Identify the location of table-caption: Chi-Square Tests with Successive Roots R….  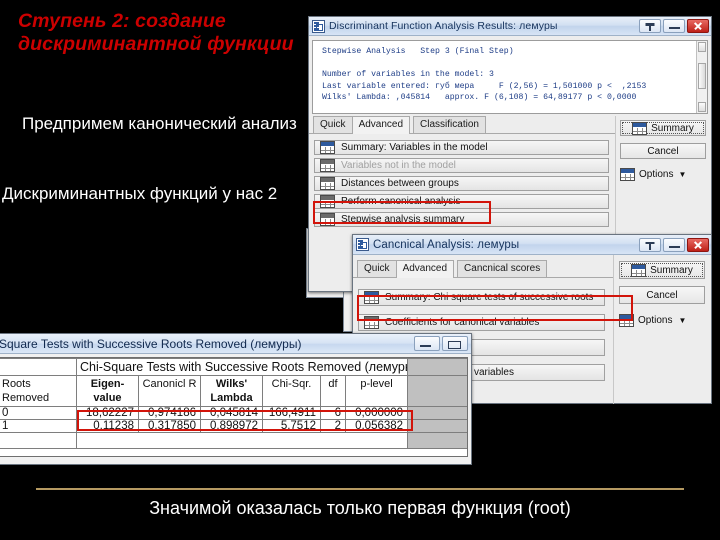
(242, 367).